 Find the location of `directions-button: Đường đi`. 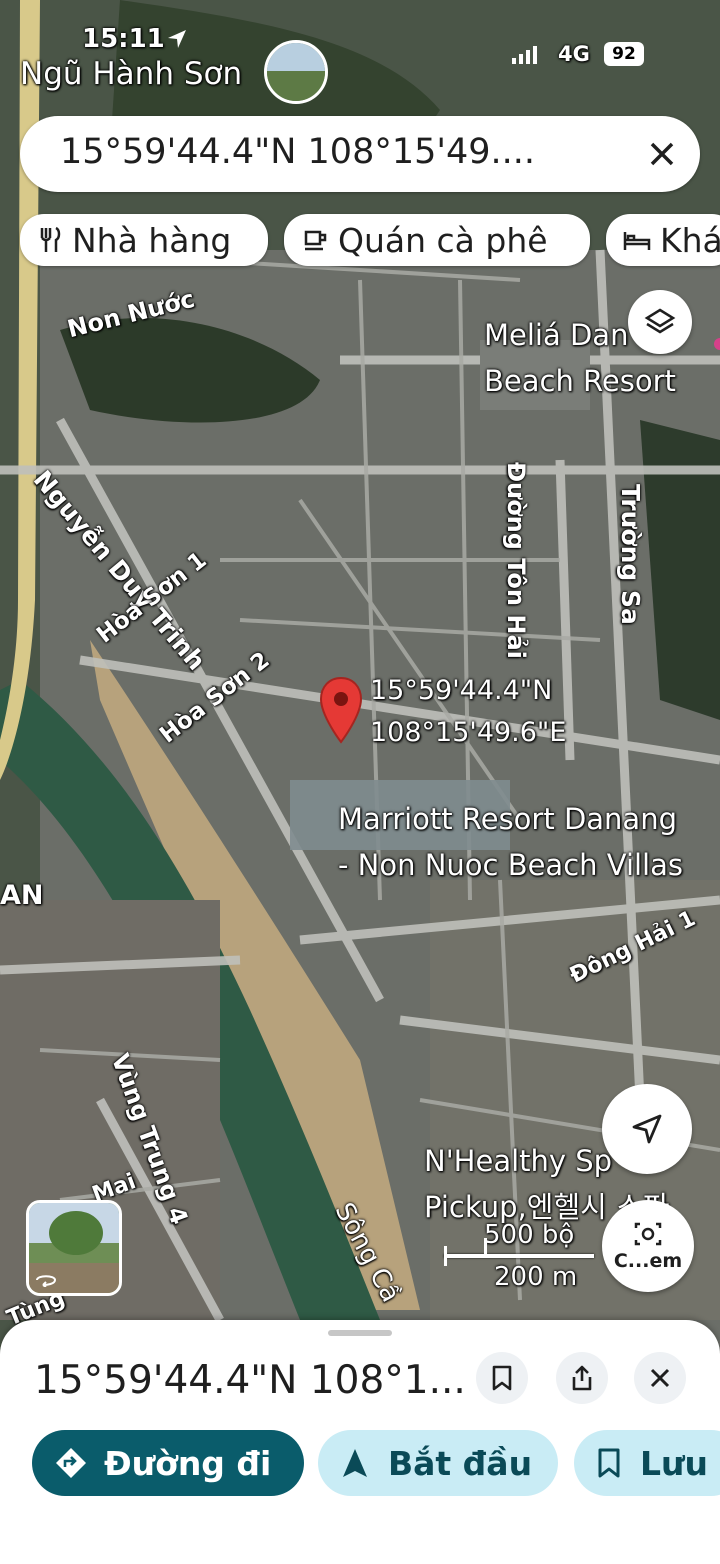

directions-button: Đường đi is located at coordinates (168, 1463).